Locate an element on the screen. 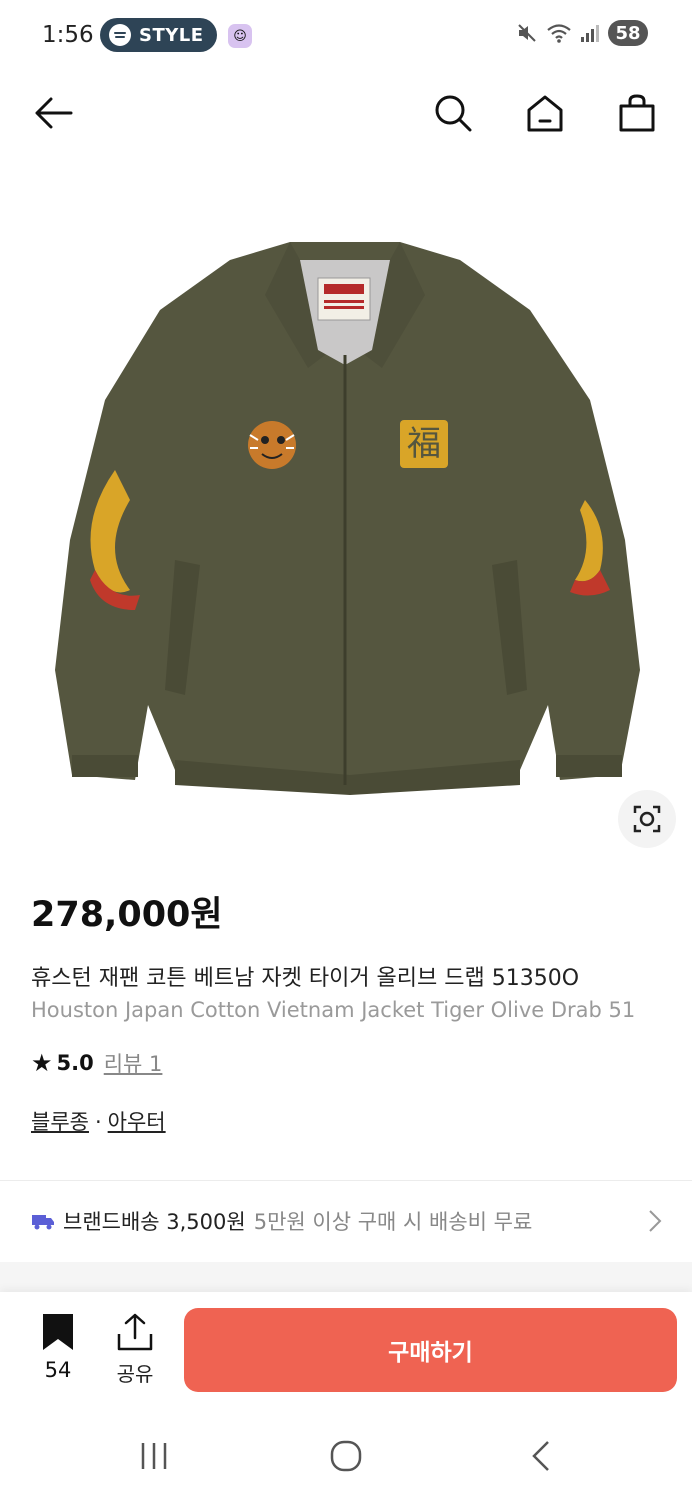 The height and width of the screenshot is (1500, 692). category-link-blouson: 블루종 is located at coordinates (60, 1122).